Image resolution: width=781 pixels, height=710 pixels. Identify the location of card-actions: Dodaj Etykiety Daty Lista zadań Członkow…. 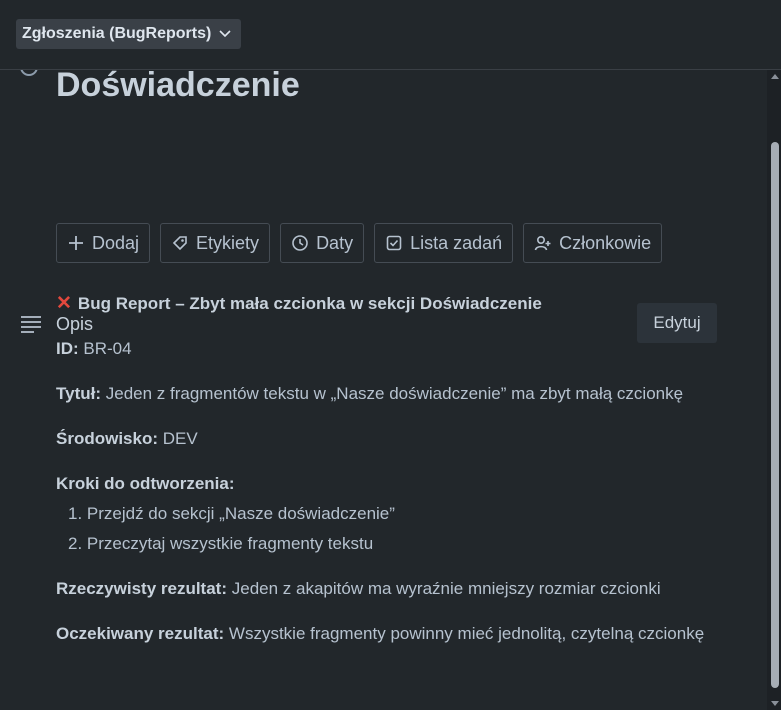
(359, 243).